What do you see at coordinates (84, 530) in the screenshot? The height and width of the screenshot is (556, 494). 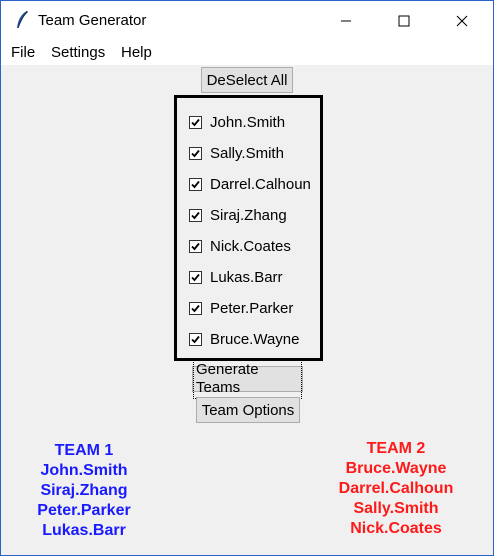 I see `team1-member: Lukas.Barr` at bounding box center [84, 530].